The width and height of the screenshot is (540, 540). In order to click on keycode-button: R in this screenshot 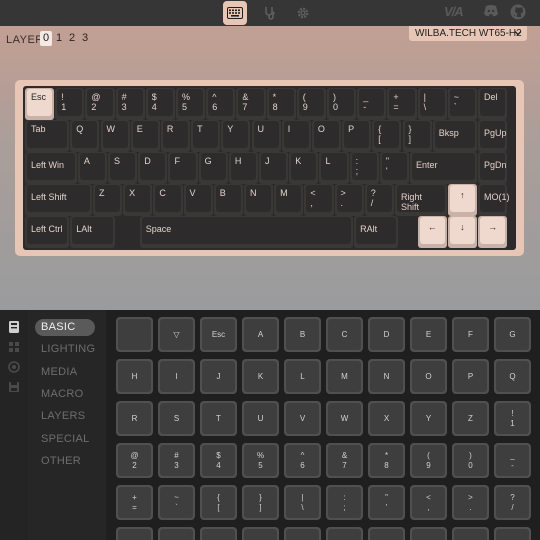, I will do `click(134, 418)`.